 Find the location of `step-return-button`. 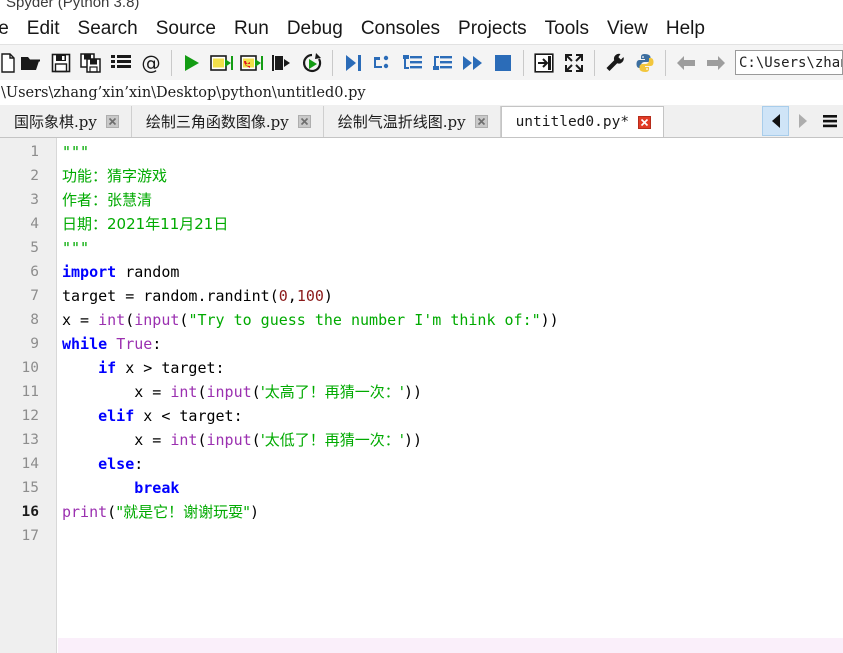

step-return-button is located at coordinates (443, 62).